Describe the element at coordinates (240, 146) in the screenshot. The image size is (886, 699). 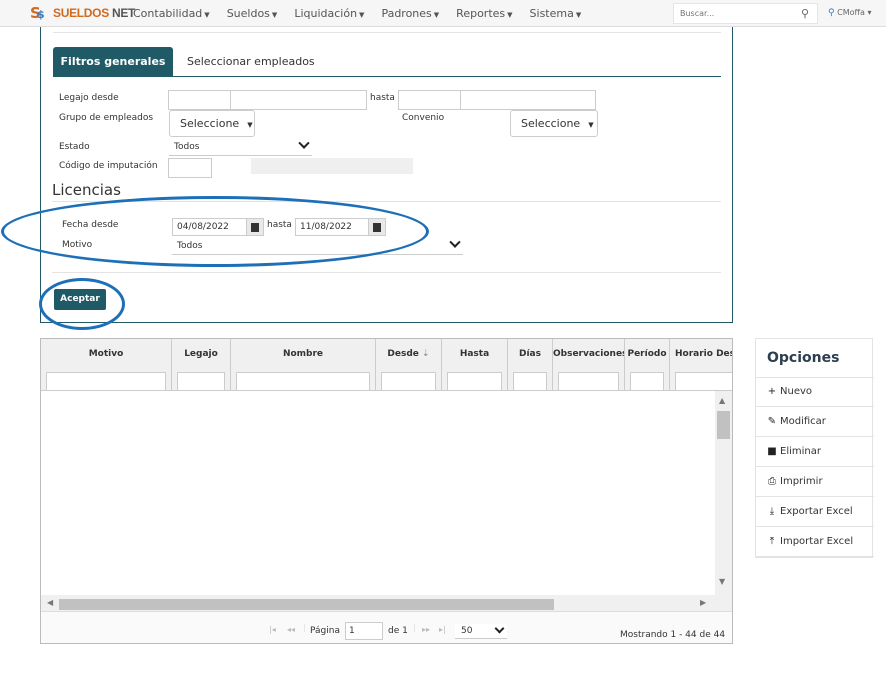
I see `estado-select: Todos` at that location.